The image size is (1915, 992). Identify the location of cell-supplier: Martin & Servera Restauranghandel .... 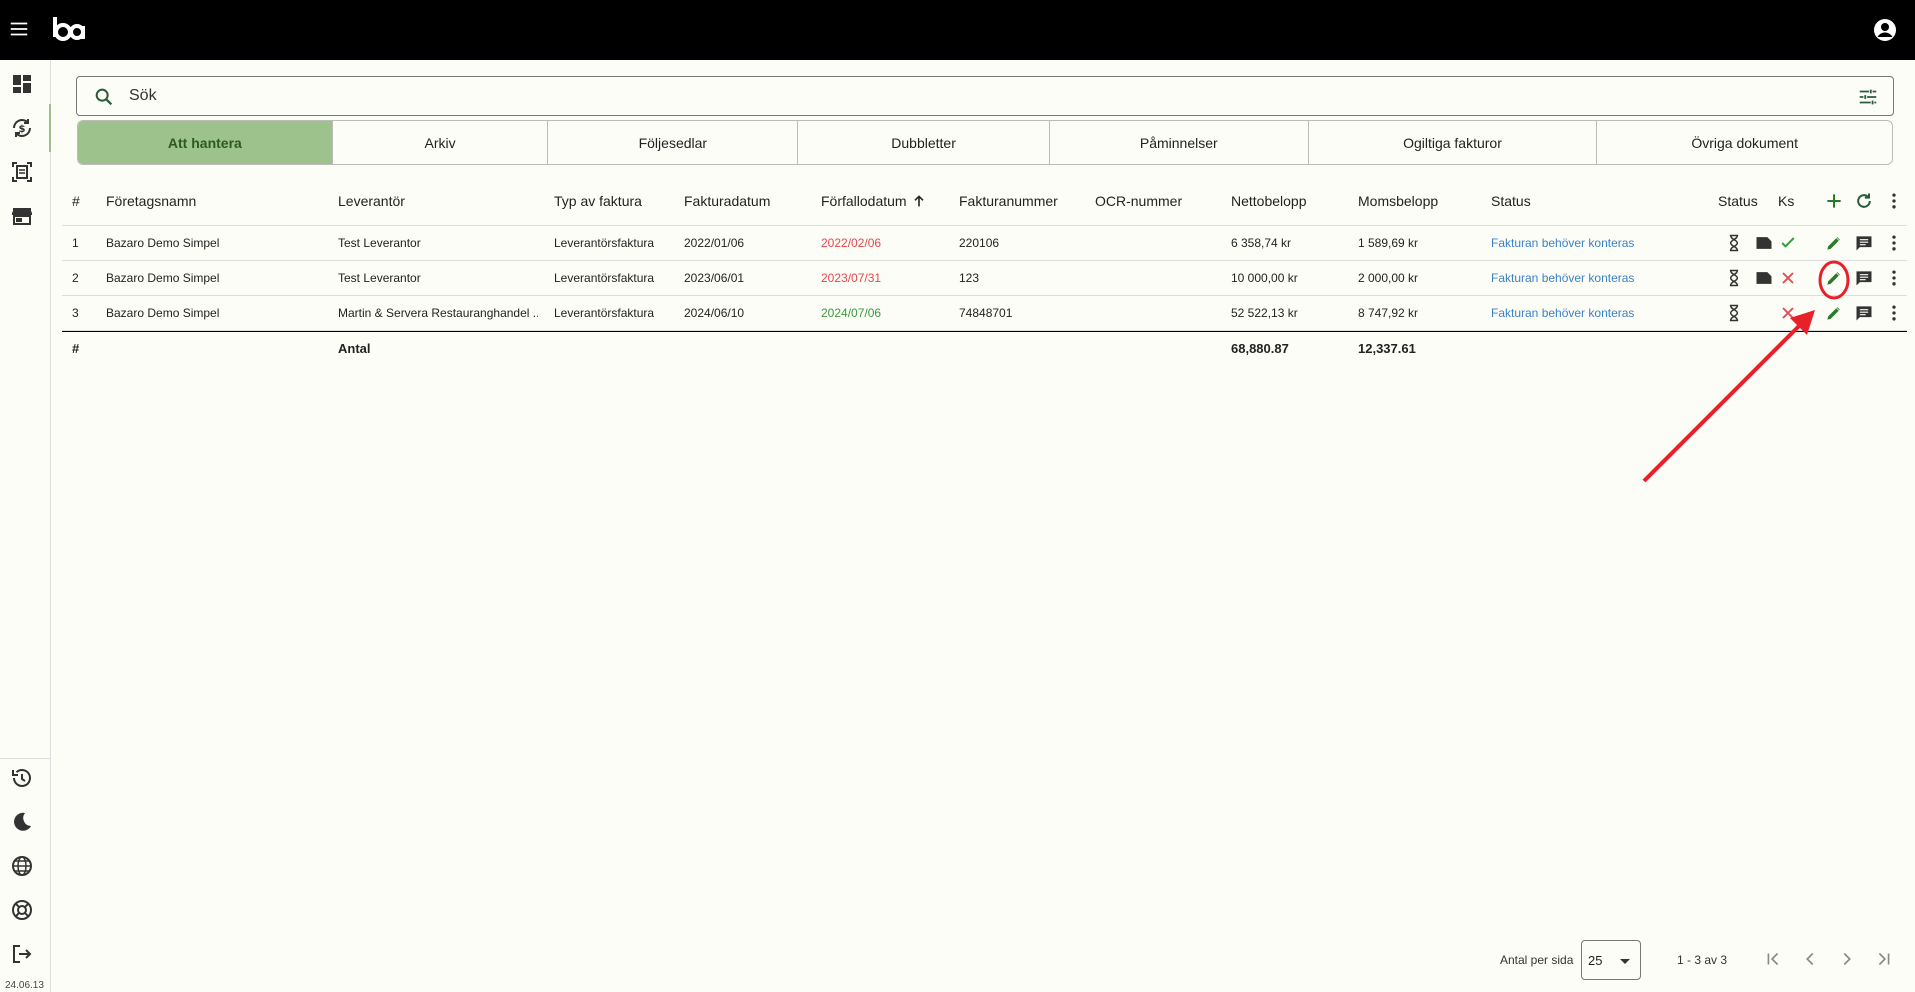
(438, 313).